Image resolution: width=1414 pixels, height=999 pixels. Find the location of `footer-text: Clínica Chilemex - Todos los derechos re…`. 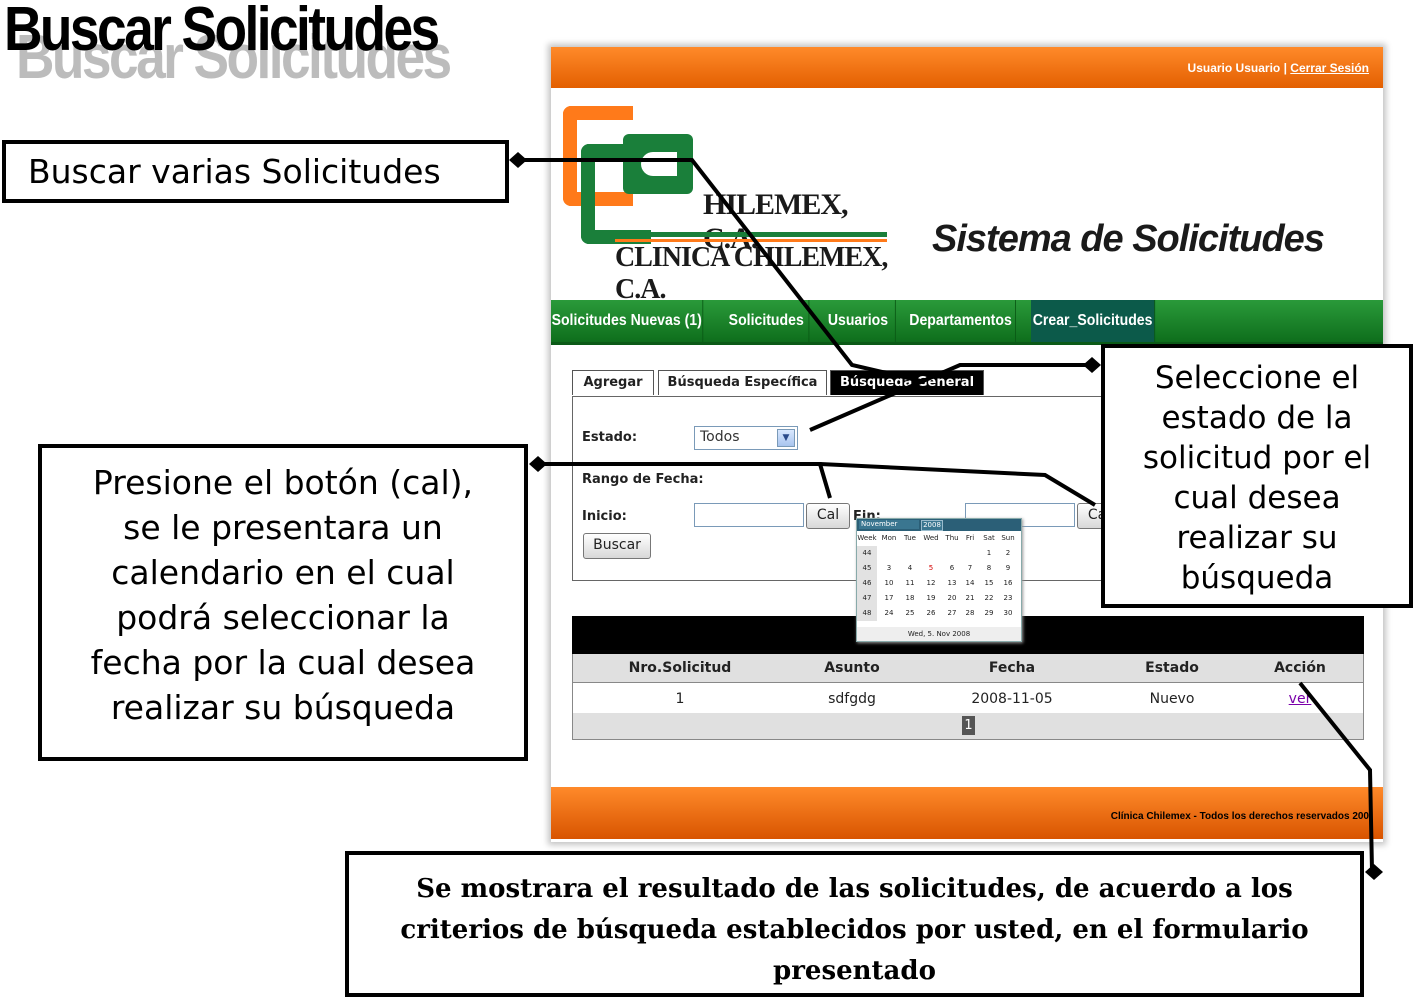

footer-text: Clínica Chilemex - Todos los derechos re… is located at coordinates (1239, 816).